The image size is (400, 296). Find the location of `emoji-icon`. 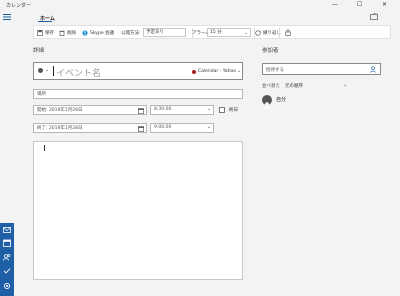

emoji-icon is located at coordinates (40, 70).